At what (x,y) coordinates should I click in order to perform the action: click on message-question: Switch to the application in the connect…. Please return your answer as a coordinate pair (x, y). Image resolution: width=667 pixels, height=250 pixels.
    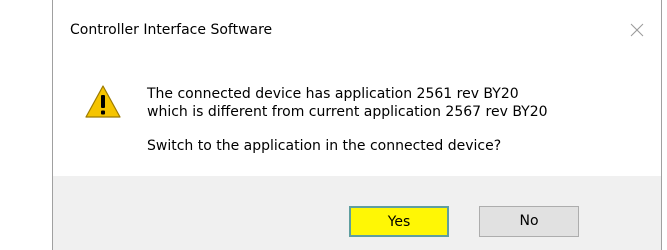
    Looking at the image, I should click on (324, 146).